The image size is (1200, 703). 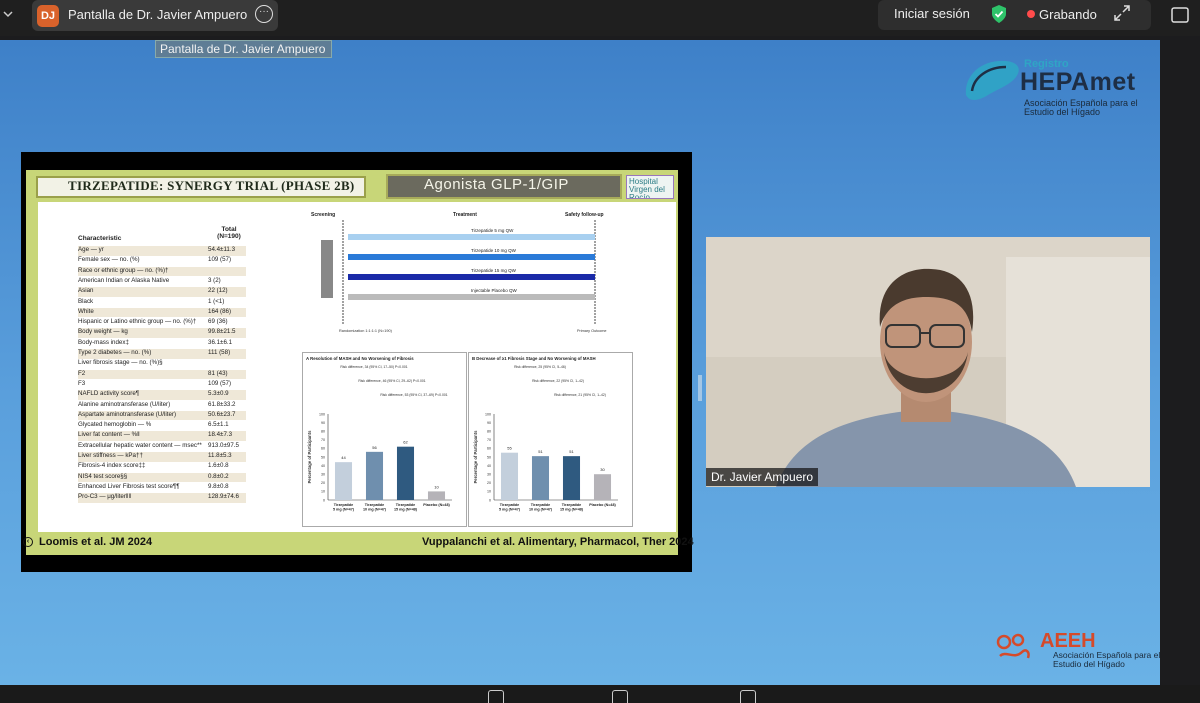 I want to click on table-cell-label: Black, so click(x=86, y=301).